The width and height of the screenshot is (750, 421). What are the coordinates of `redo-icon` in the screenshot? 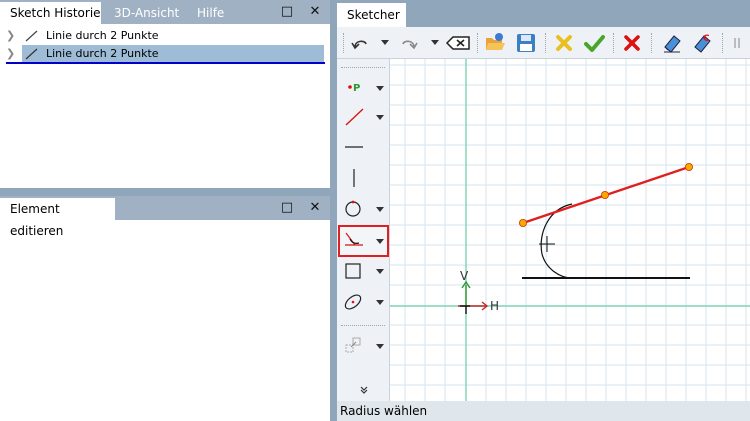 It's located at (409, 43).